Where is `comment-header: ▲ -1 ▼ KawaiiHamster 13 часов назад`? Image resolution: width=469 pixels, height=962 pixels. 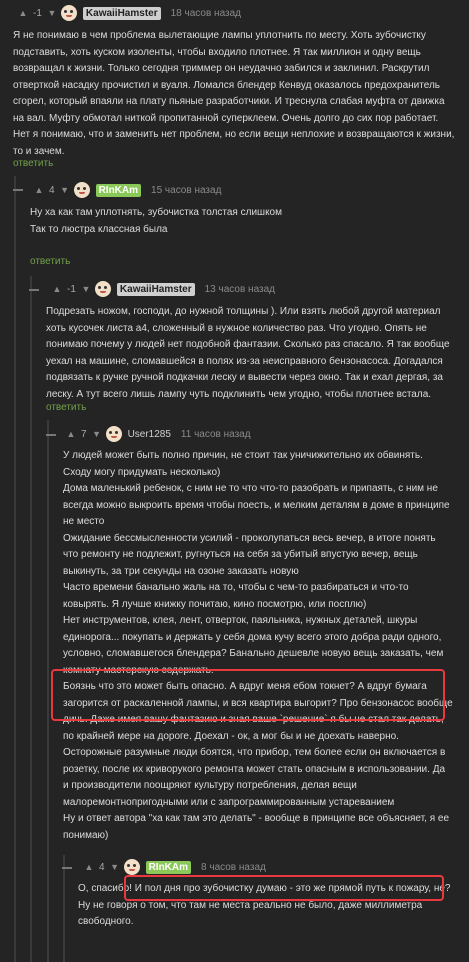 comment-header: ▲ -1 ▼ KawaiiHamster 13 часов назад is located at coordinates (163, 289).